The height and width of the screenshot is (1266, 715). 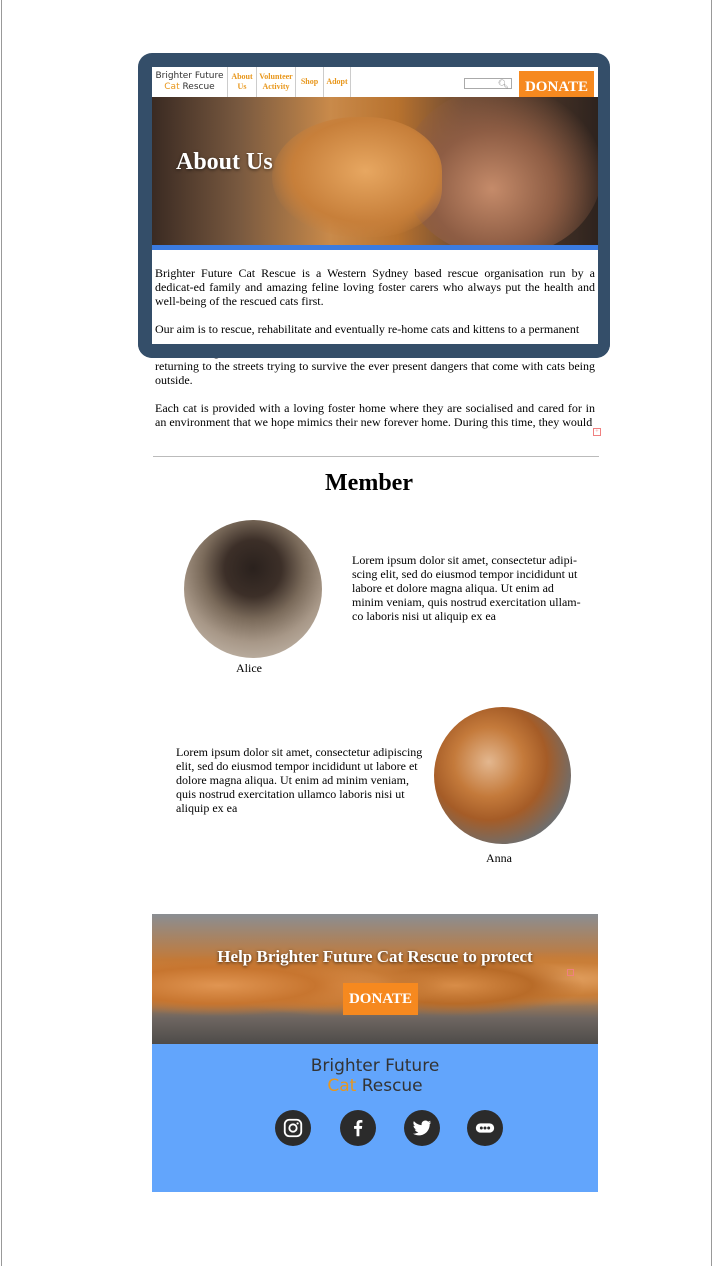 What do you see at coordinates (369, 483) in the screenshot?
I see `member-heading: Member` at bounding box center [369, 483].